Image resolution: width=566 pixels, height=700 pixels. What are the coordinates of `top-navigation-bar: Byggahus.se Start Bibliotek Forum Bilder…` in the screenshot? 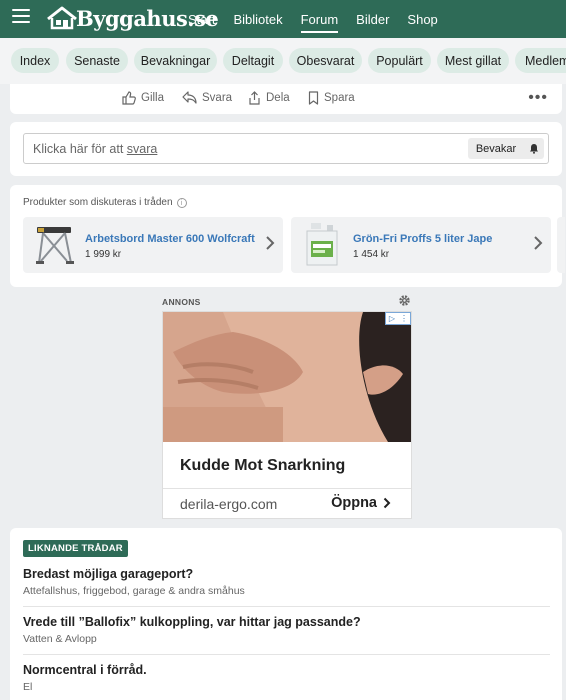 It's located at (283, 19).